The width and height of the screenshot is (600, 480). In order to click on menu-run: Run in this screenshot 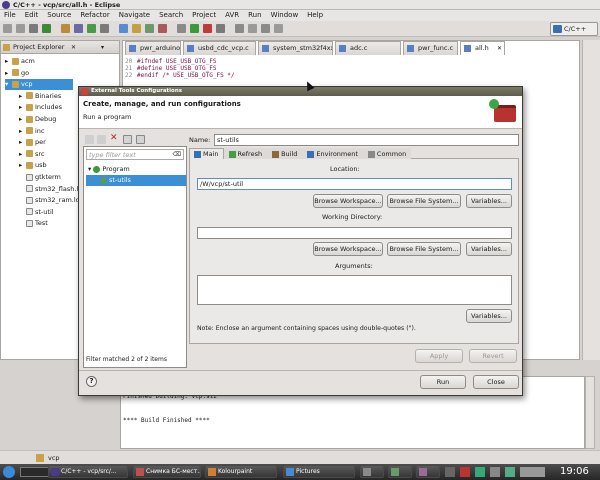, I will do `click(254, 15)`.